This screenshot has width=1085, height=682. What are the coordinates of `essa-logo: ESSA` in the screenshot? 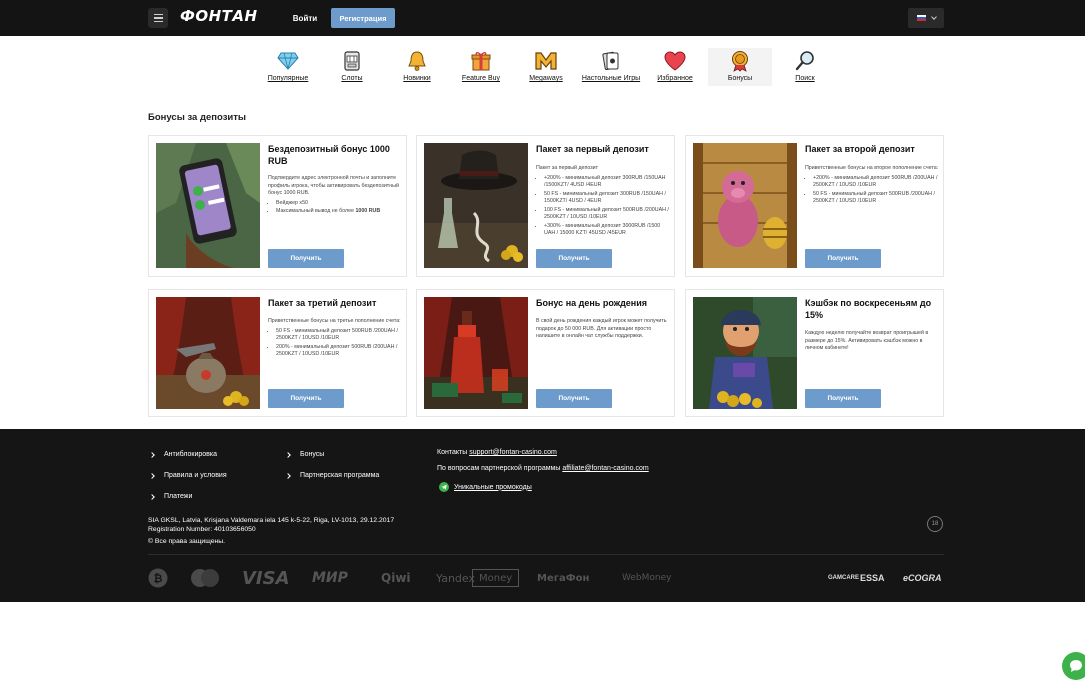 It's located at (872, 578).